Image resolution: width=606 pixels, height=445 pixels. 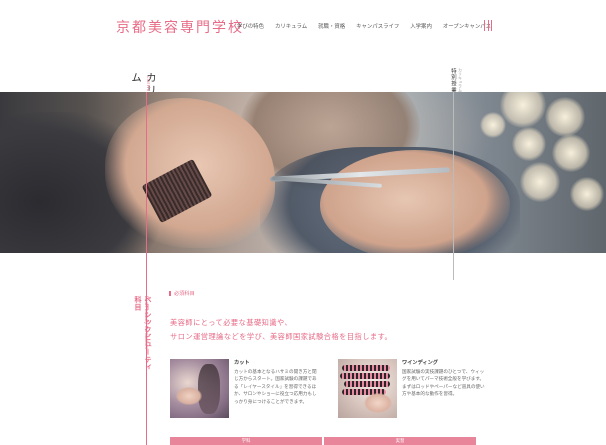 I want to click on side-tab-label: 特別授業, so click(x=453, y=81).